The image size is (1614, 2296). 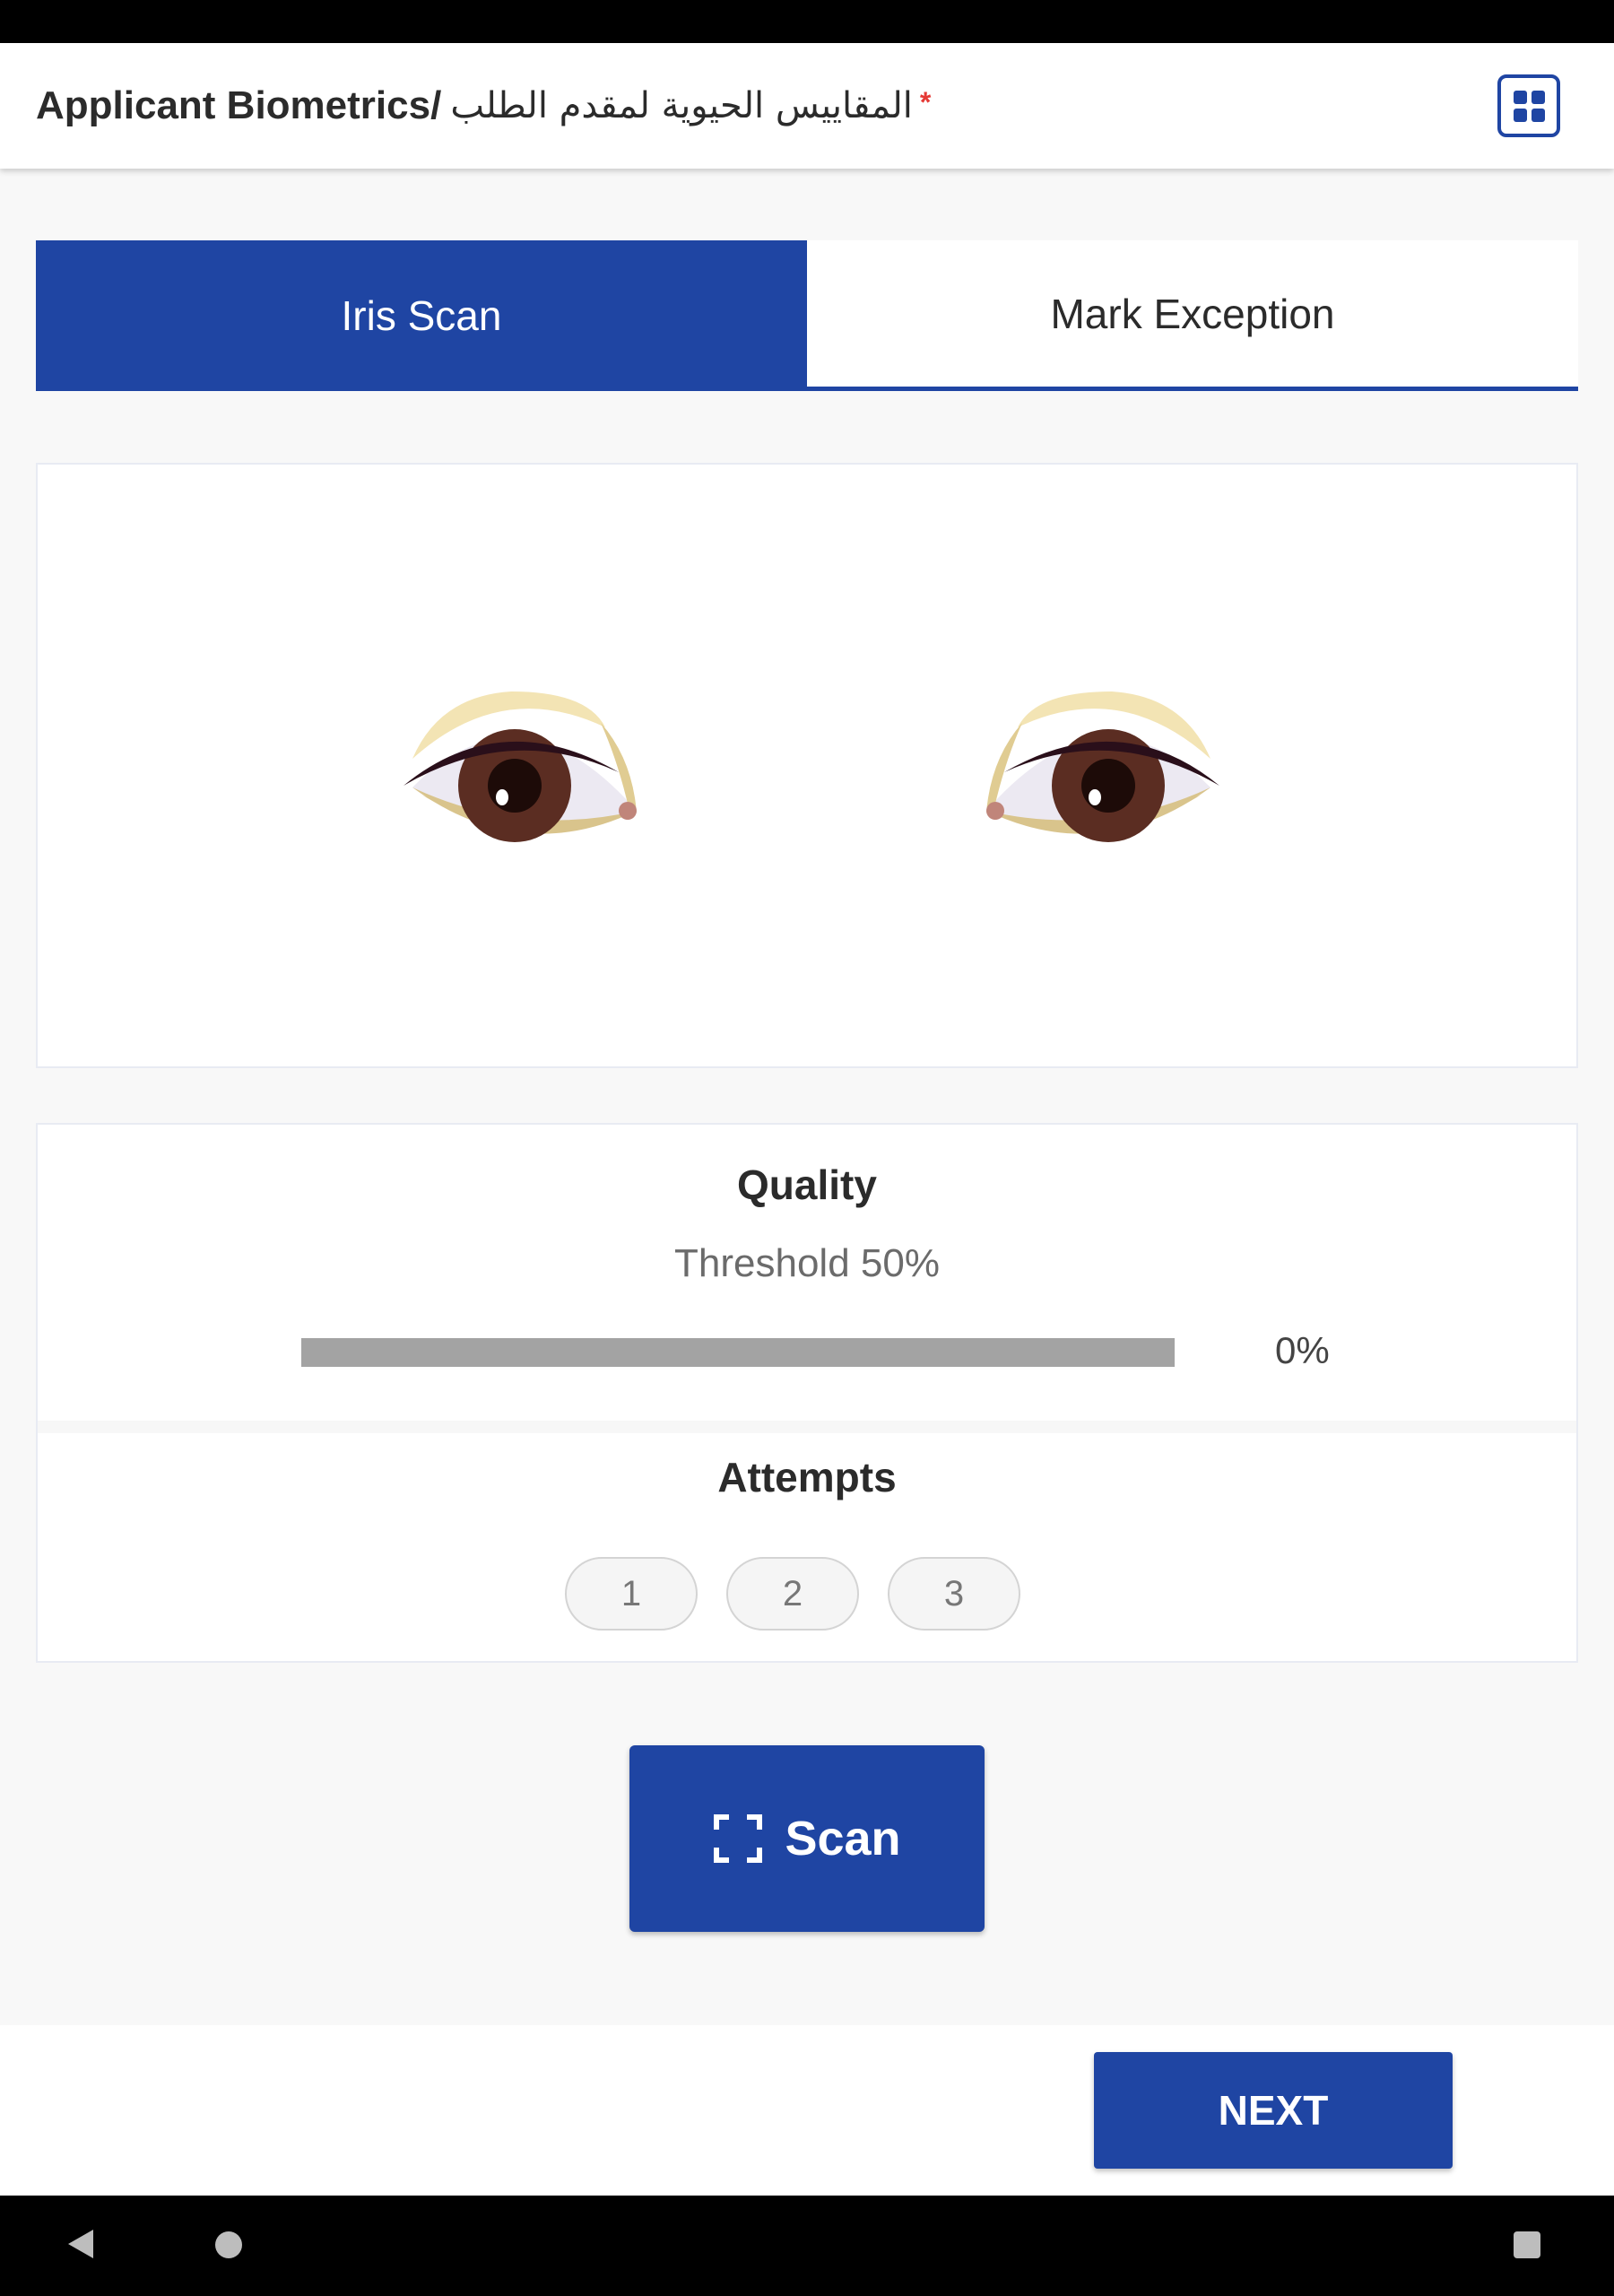 What do you see at coordinates (807, 1427) in the screenshot?
I see `section-divider` at bounding box center [807, 1427].